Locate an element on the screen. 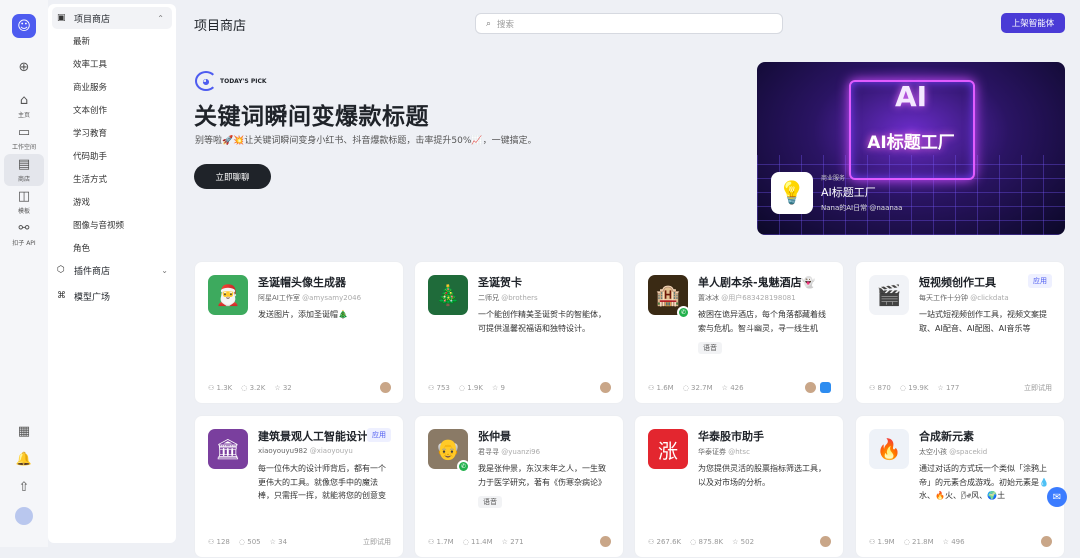 Image resolution: width=1080 pixels, height=558 pixels. star-icon: ☆ 32 is located at coordinates (283, 388).